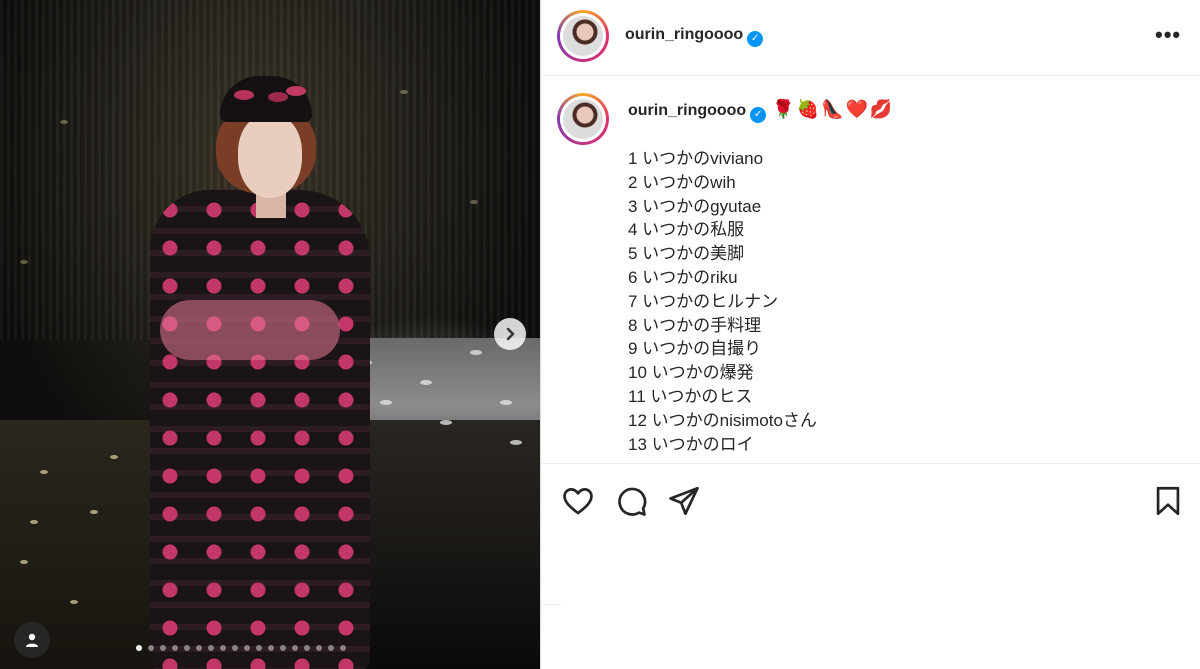 Image resolution: width=1200 pixels, height=669 pixels. What do you see at coordinates (684, 34) in the screenshot?
I see `header-username: ourin_ringoooo` at bounding box center [684, 34].